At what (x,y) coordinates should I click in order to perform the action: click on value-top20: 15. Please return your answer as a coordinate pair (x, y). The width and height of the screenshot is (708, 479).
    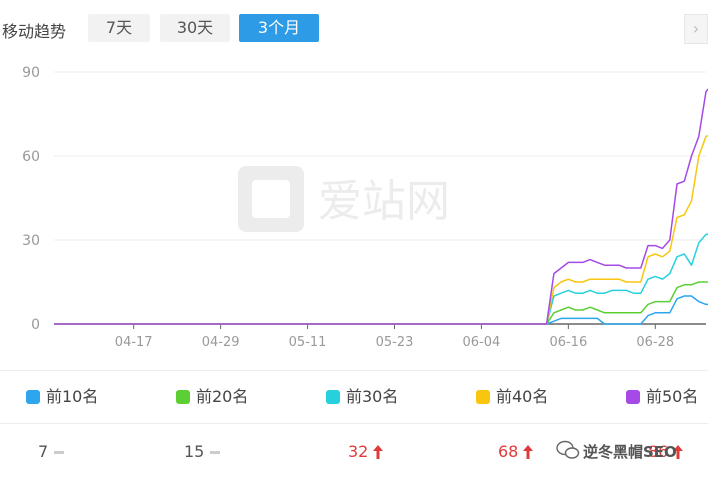
    Looking at the image, I should click on (202, 452).